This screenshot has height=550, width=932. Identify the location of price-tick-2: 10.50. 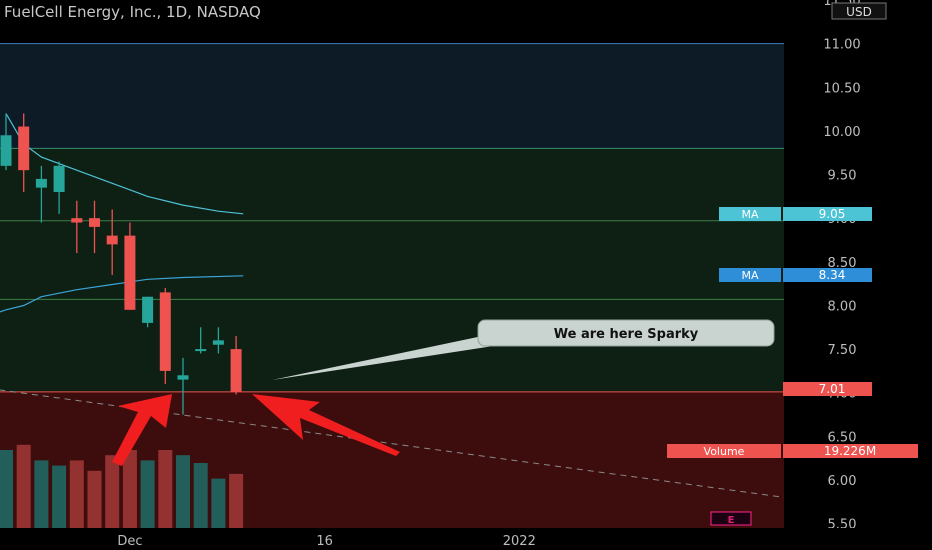
(841, 88).